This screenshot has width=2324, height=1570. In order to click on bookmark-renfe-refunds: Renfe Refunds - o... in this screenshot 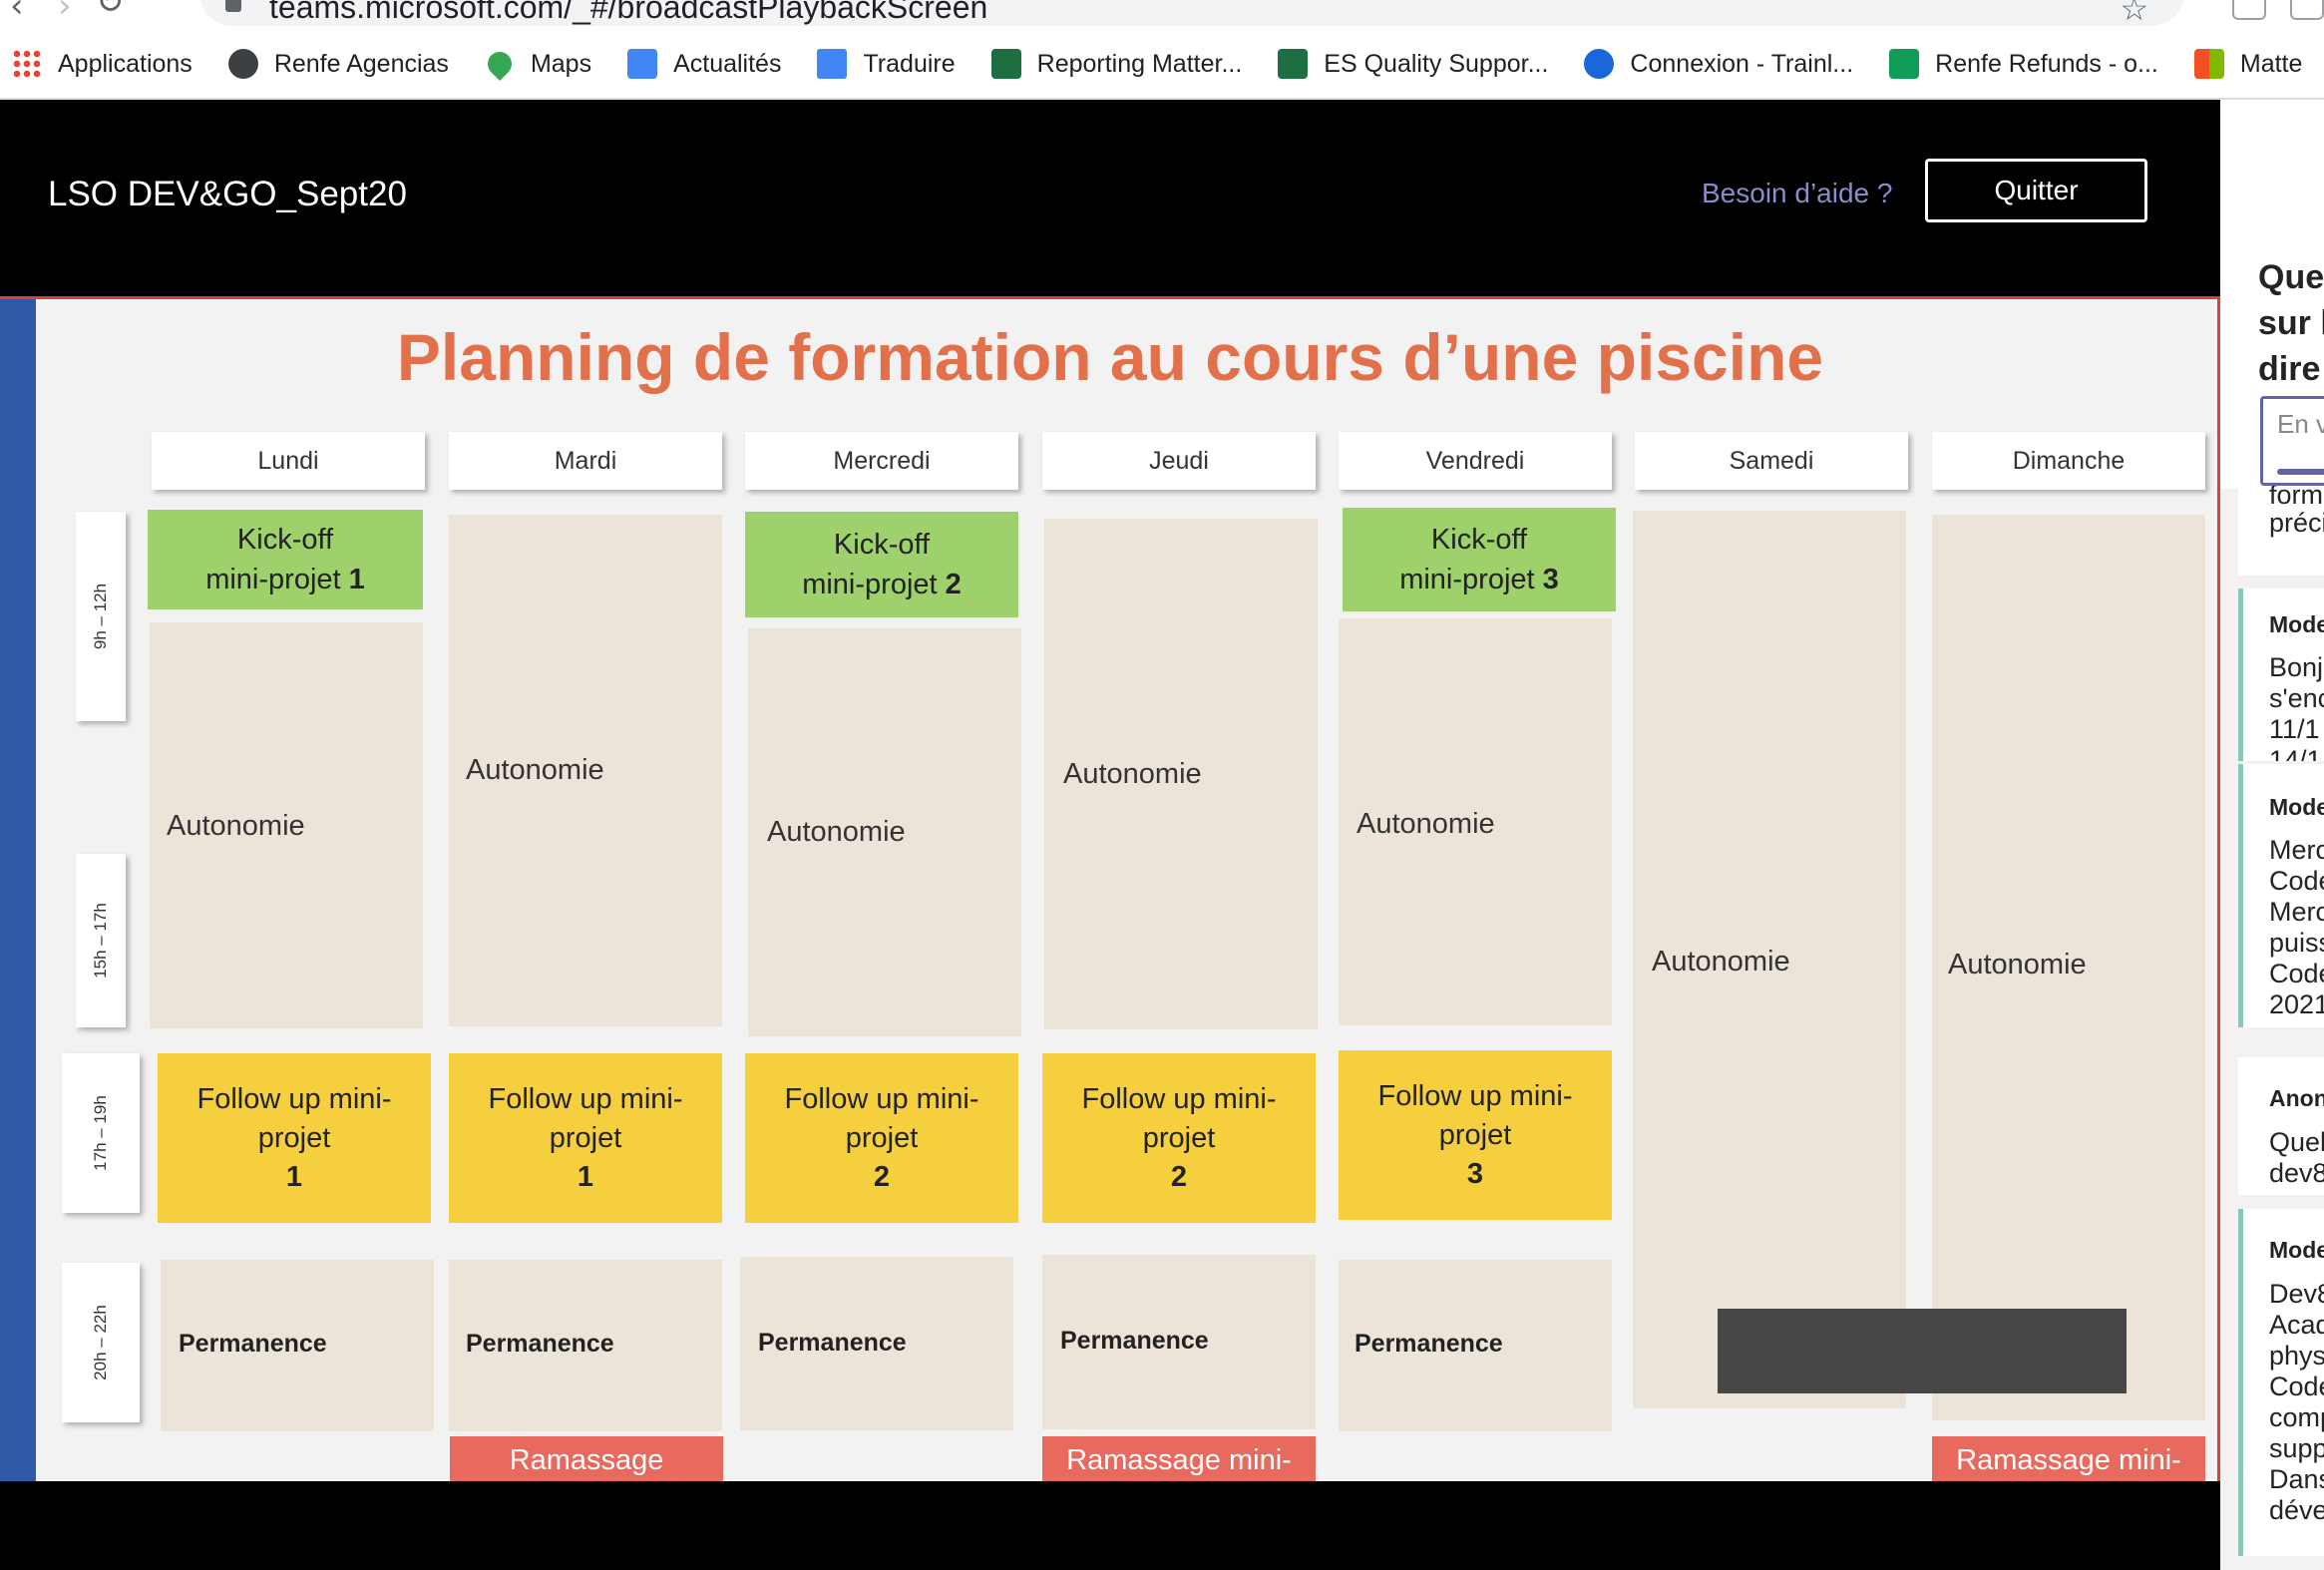, I will do `click(2023, 64)`.